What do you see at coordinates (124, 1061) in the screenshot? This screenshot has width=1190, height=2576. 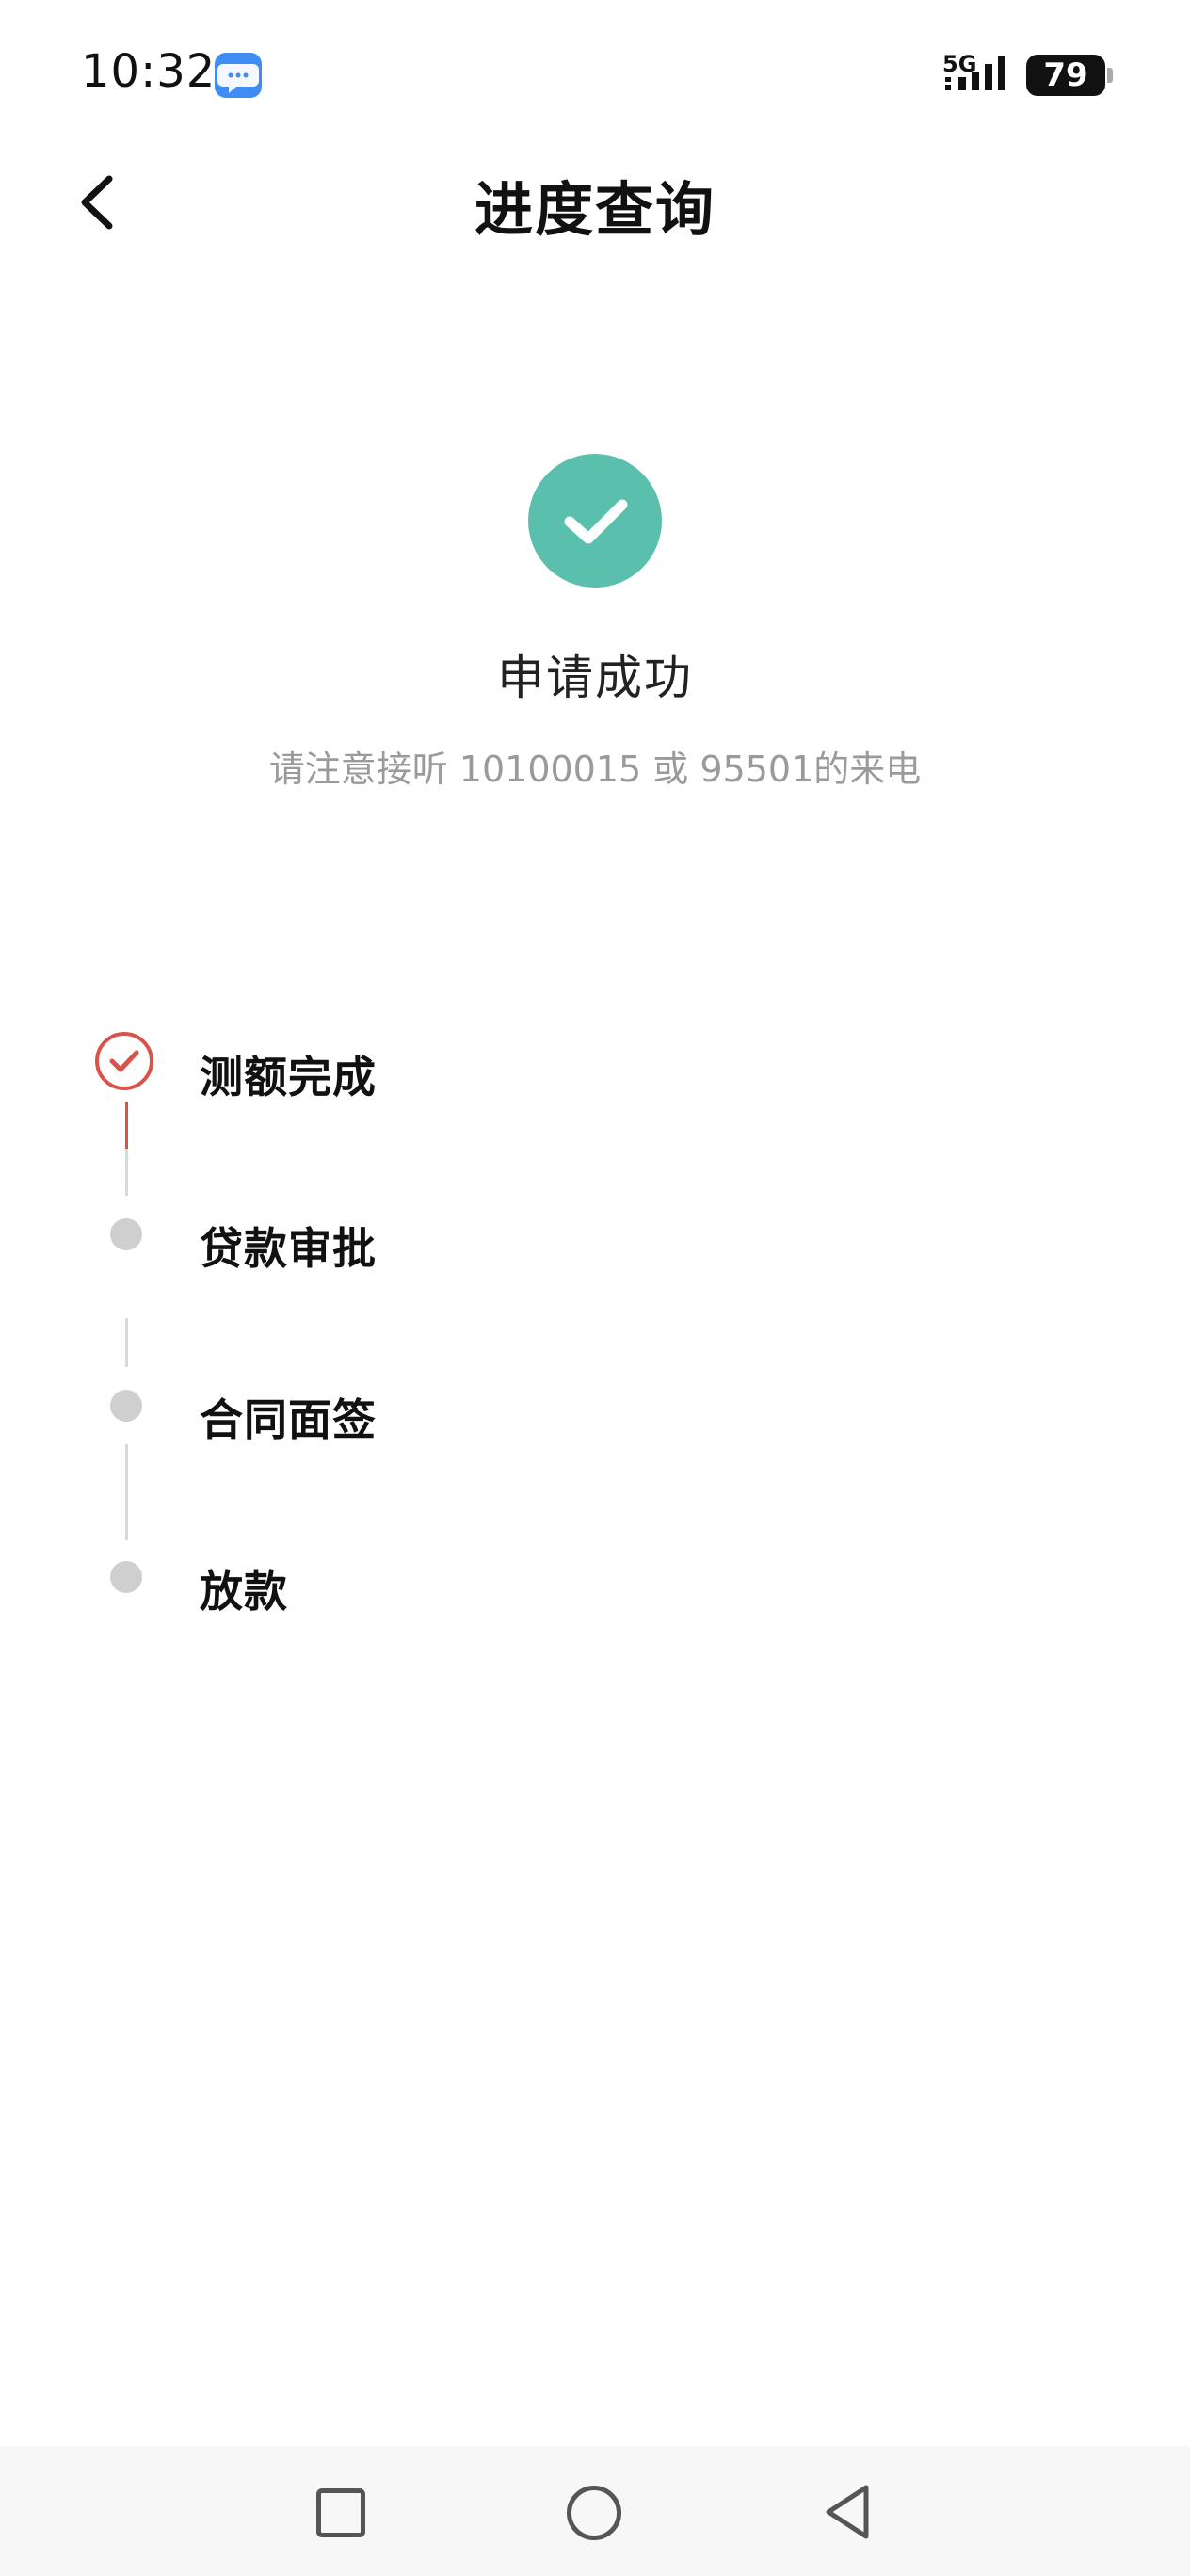 I see `step-done-check-icon` at bounding box center [124, 1061].